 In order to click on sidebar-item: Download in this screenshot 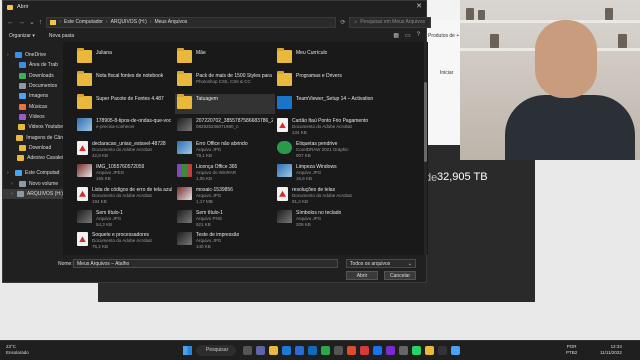, I will do `click(33, 148)`.